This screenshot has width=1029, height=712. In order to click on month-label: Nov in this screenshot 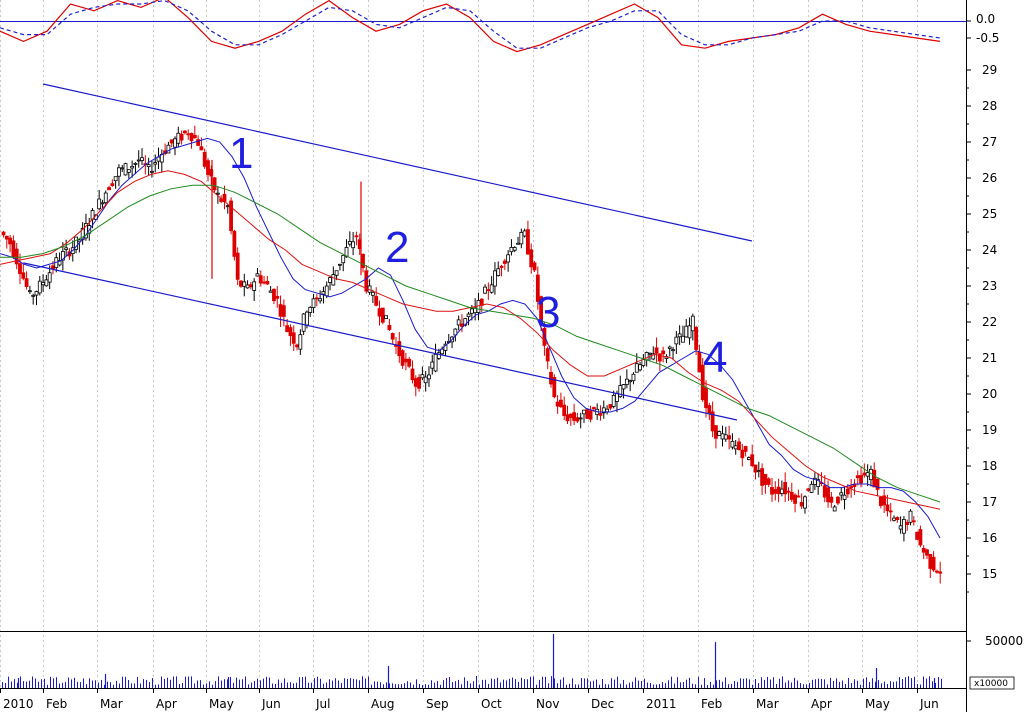, I will do `click(547, 704)`.